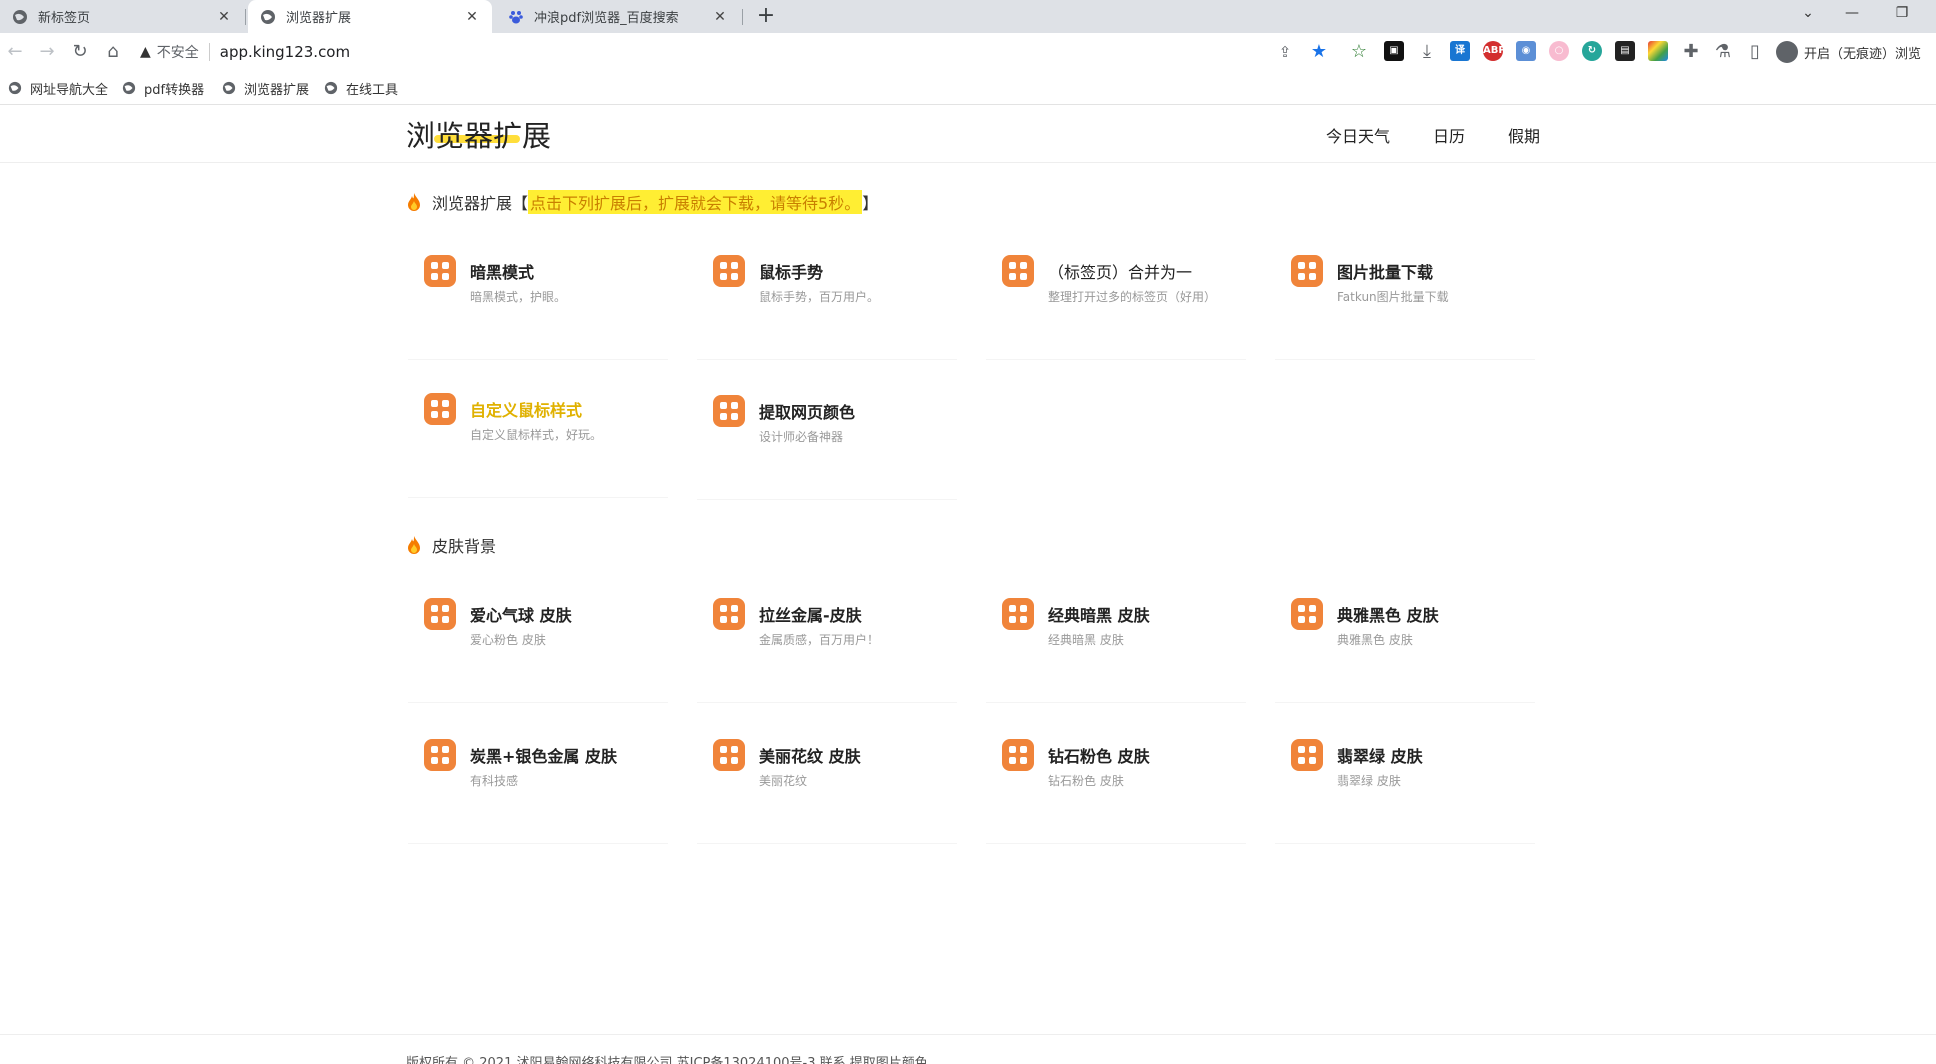 The image size is (1936, 1064). Describe the element at coordinates (372, 90) in the screenshot. I see `bookmark-label: 在线工具` at that location.